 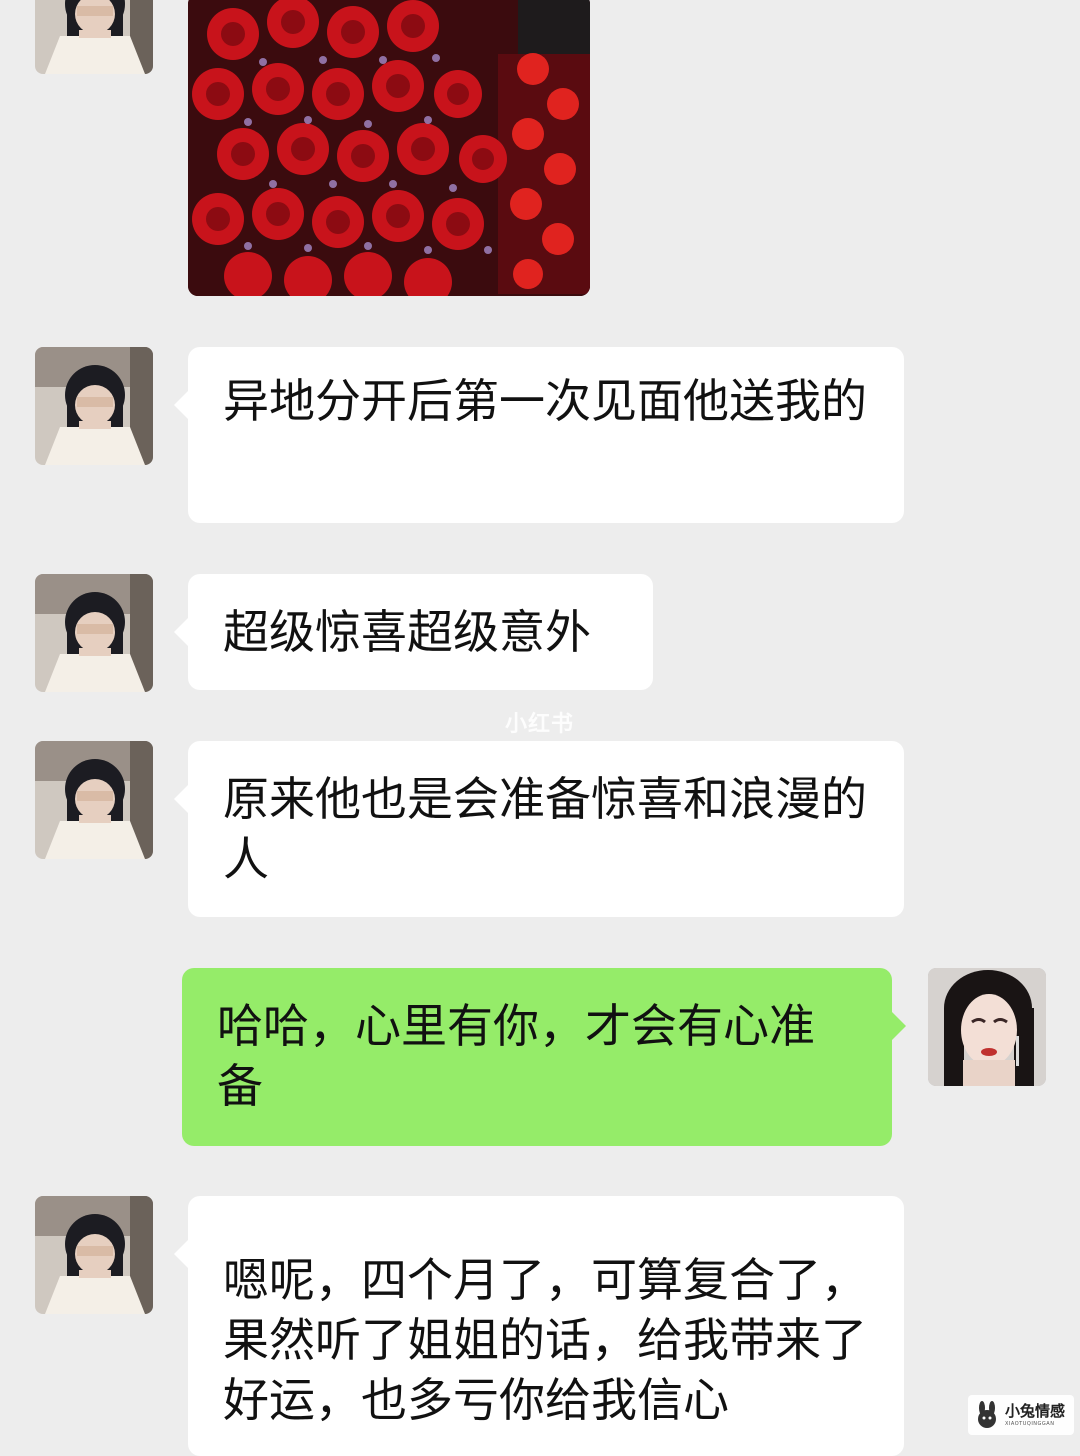 What do you see at coordinates (545, 1340) in the screenshot?
I see `message-text: 嗯呢，四个月了，可算复合了，果然听了姐姐的话，给我带来了好运，也多亏你给我信心` at bounding box center [545, 1340].